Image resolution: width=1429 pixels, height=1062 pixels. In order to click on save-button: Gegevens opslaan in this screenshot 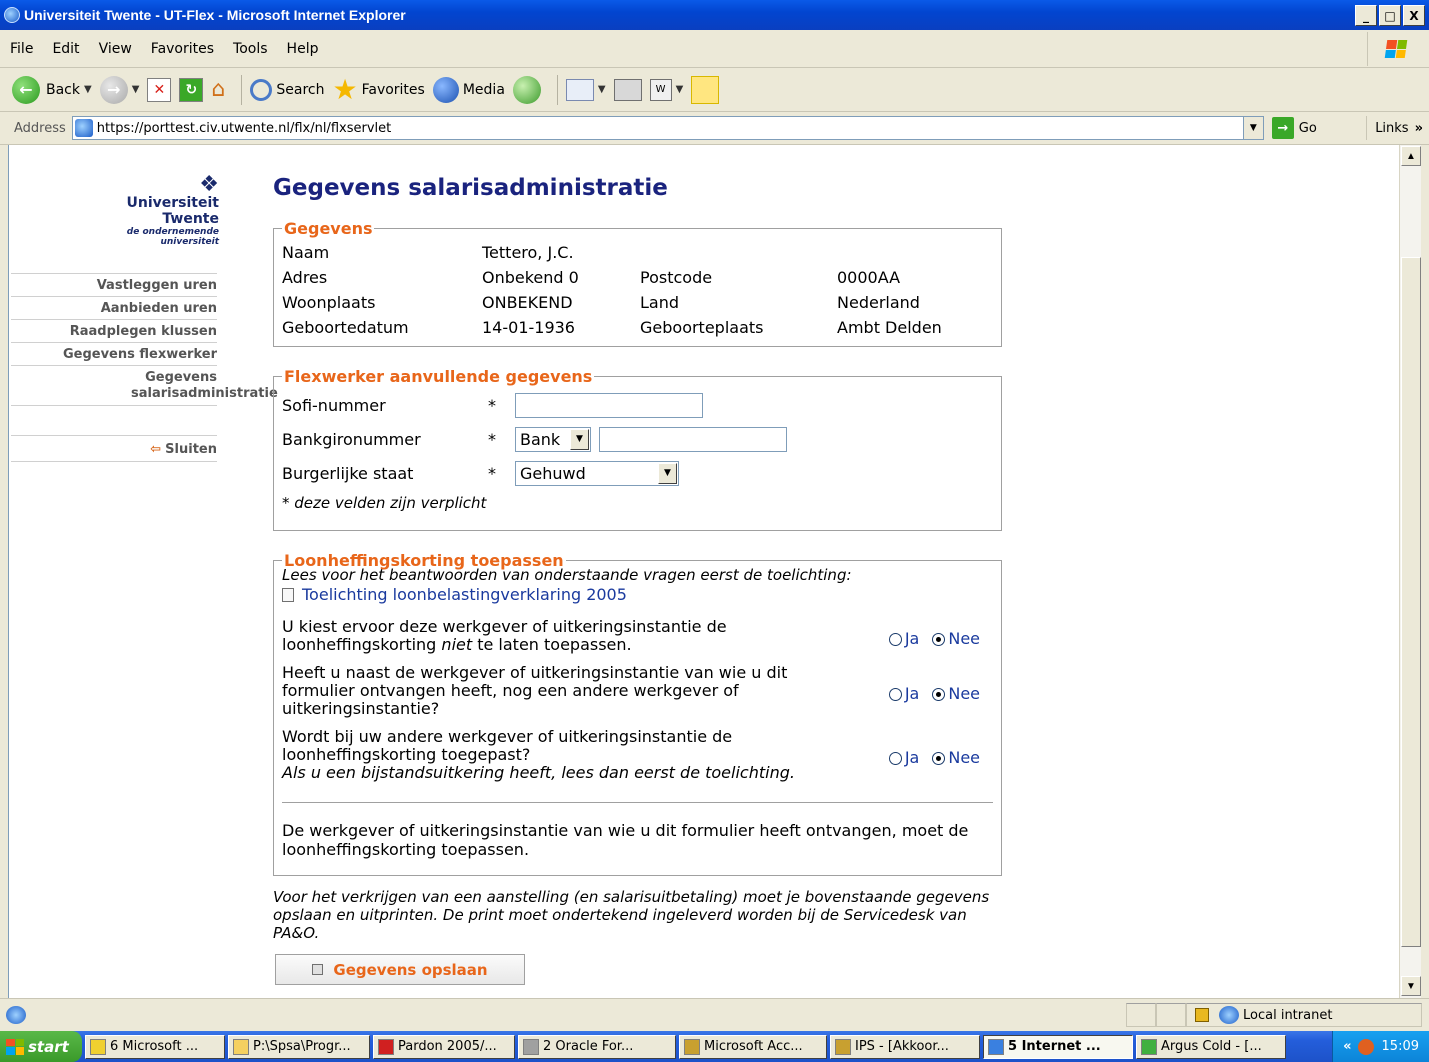, I will do `click(400, 969)`.